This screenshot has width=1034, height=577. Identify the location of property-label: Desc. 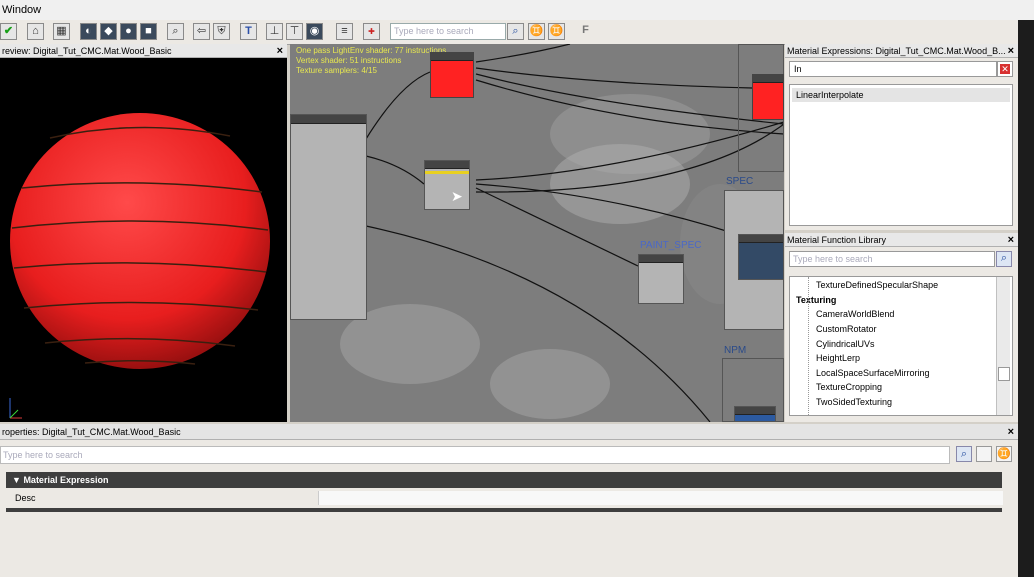
(25, 498).